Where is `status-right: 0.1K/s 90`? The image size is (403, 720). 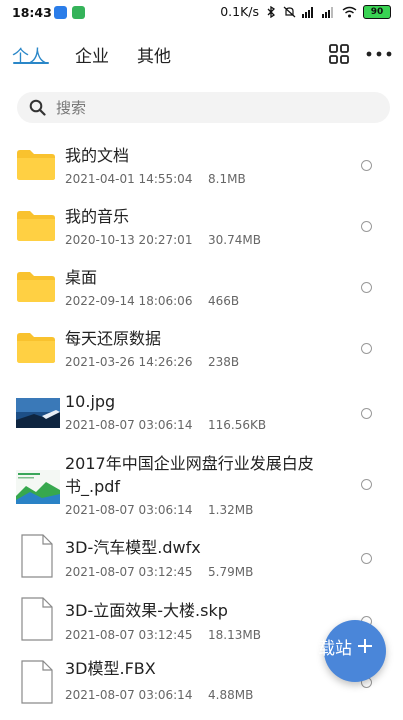 status-right: 0.1K/s 90 is located at coordinates (305, 11).